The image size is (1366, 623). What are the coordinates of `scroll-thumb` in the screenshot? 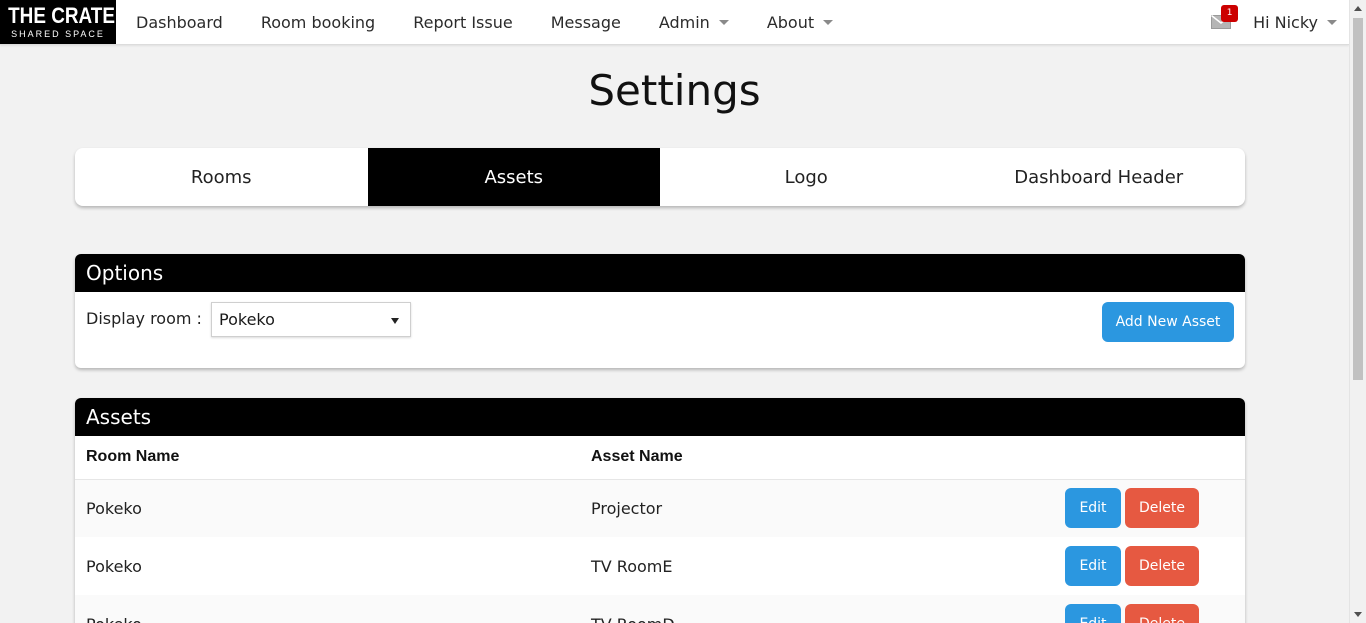 It's located at (1358, 199).